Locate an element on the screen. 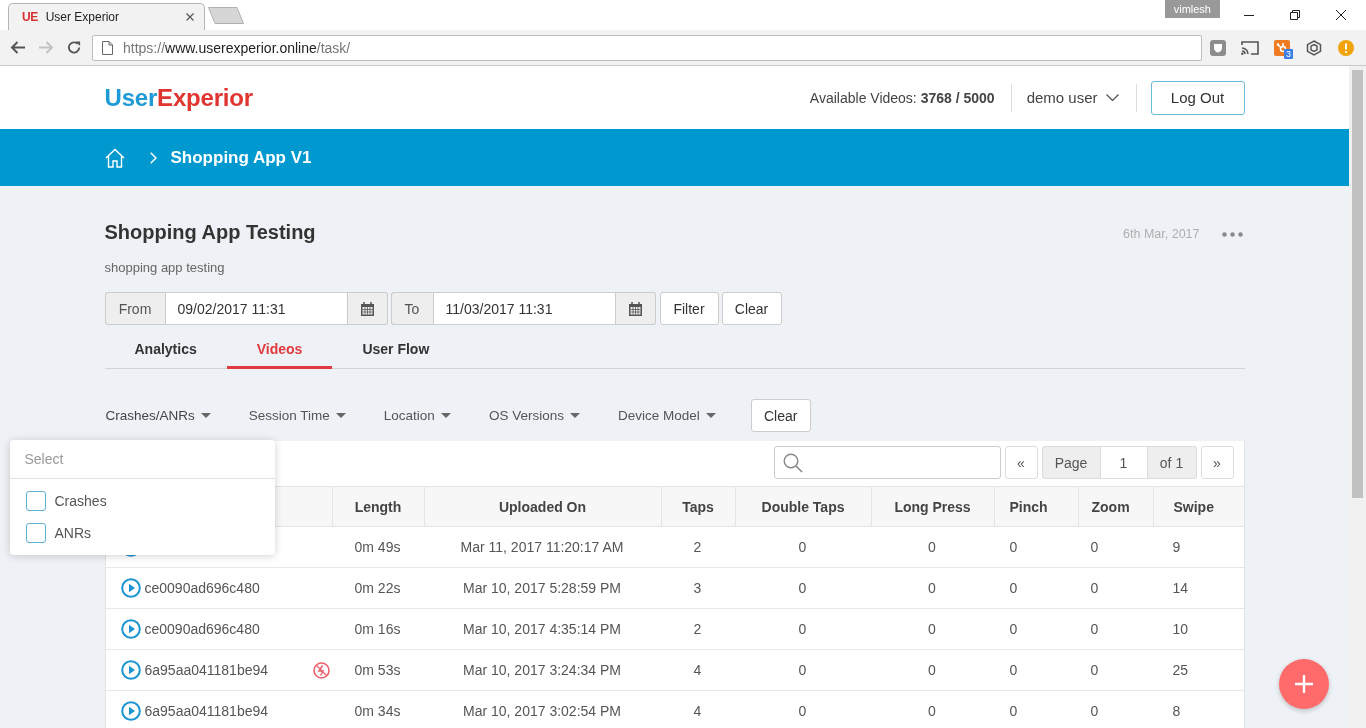 The image size is (1366, 728). available-videos-text: Available Videos: 3768 / 5000 is located at coordinates (902, 97).